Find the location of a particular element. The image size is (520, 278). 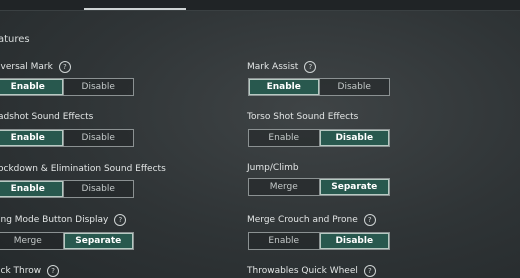

universal-mark-label: iversal Mark is located at coordinates (26, 67).